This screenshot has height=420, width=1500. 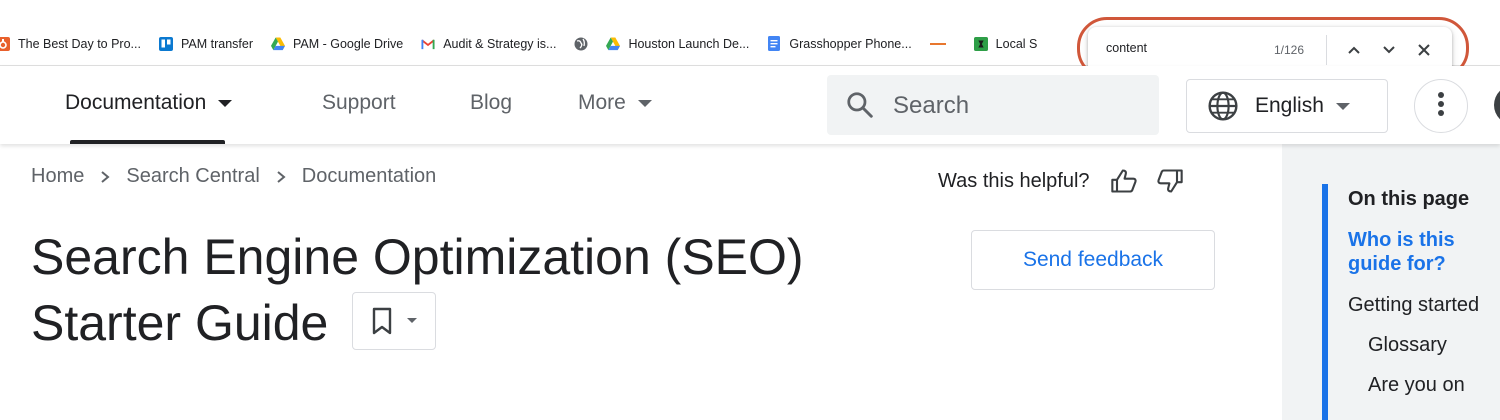 I want to click on bookmark-label: PAM transfer, so click(x=216, y=43).